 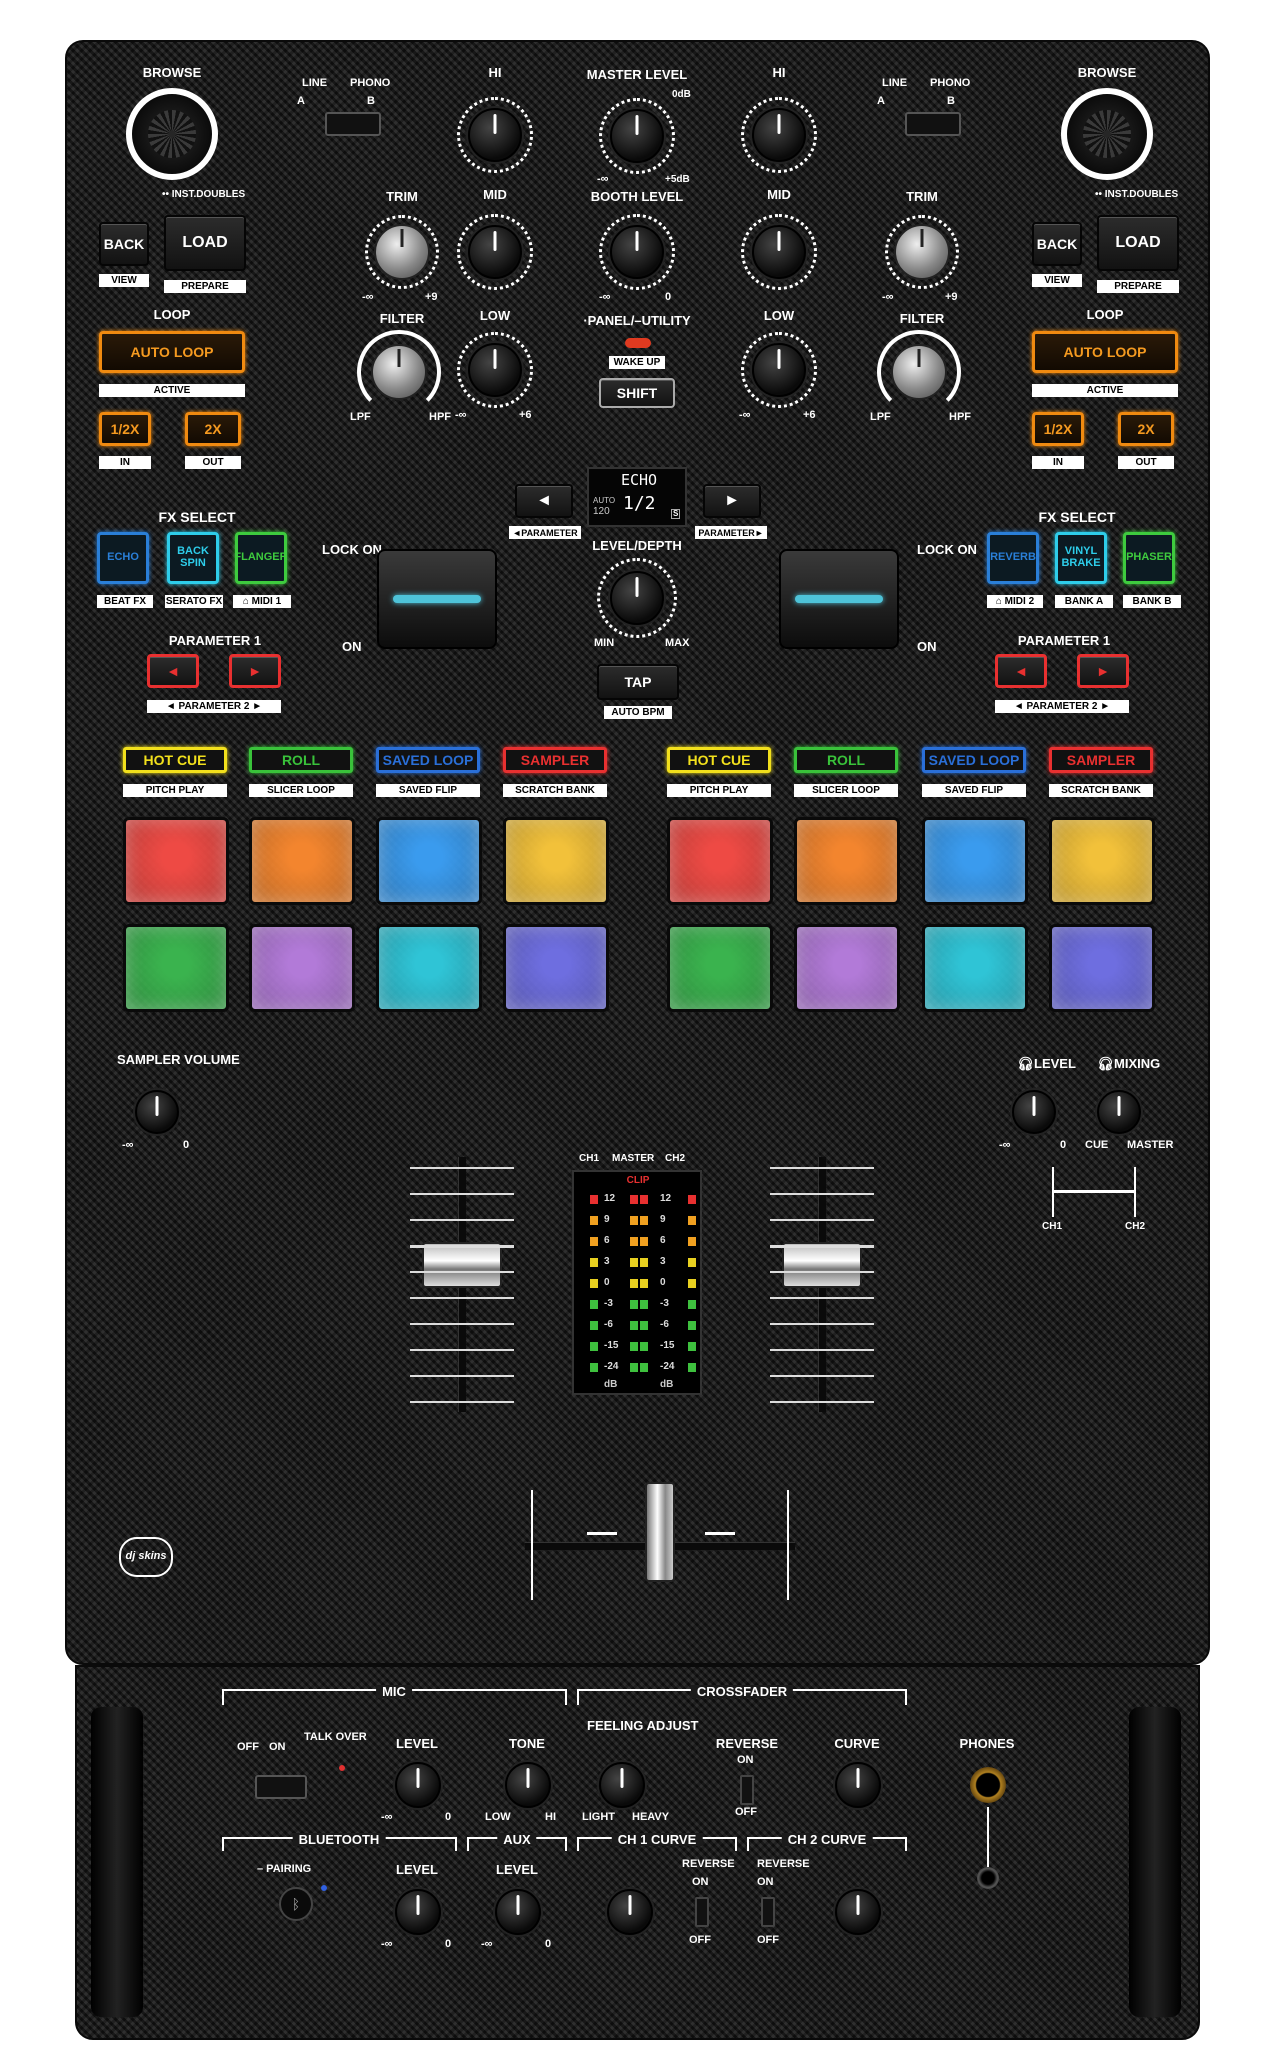 I want to click on eq-mid-knob-ch1, so click(x=495, y=252).